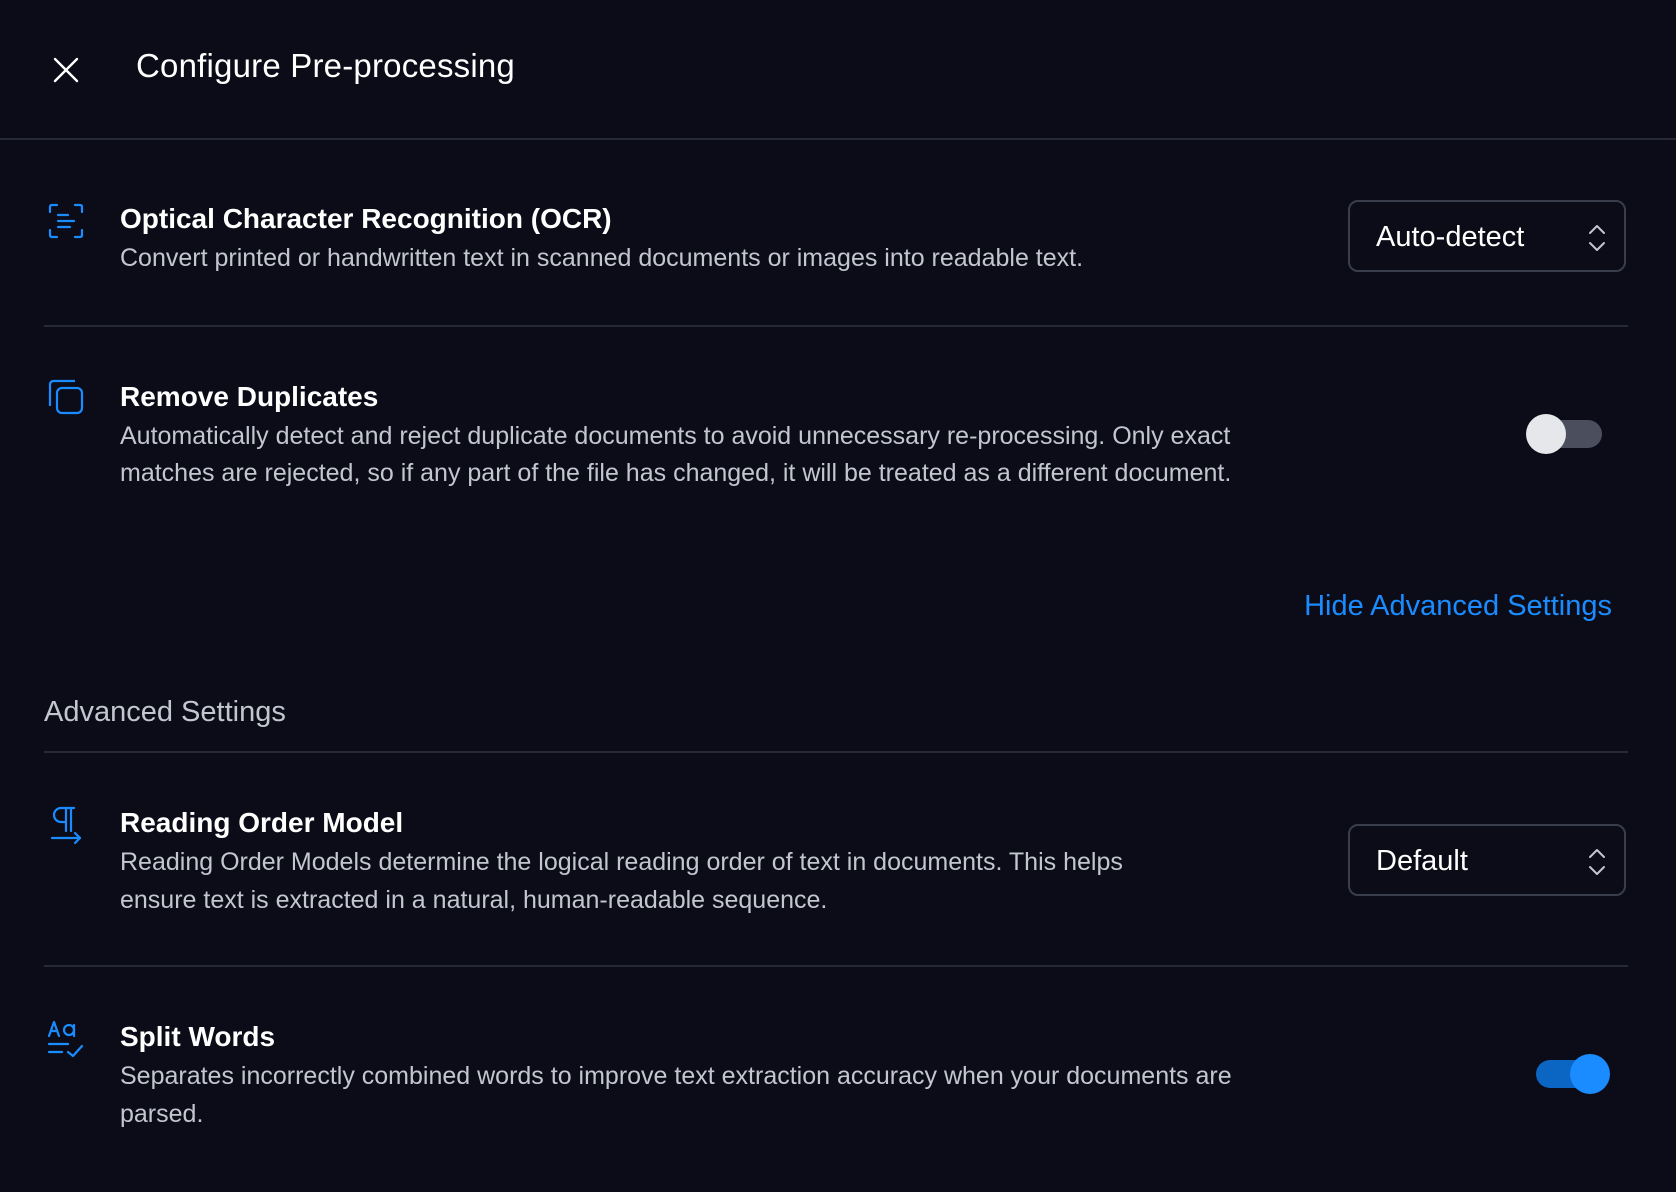 Image resolution: width=1676 pixels, height=1192 pixels. I want to click on remove-duplicates-toggle, so click(1565, 434).